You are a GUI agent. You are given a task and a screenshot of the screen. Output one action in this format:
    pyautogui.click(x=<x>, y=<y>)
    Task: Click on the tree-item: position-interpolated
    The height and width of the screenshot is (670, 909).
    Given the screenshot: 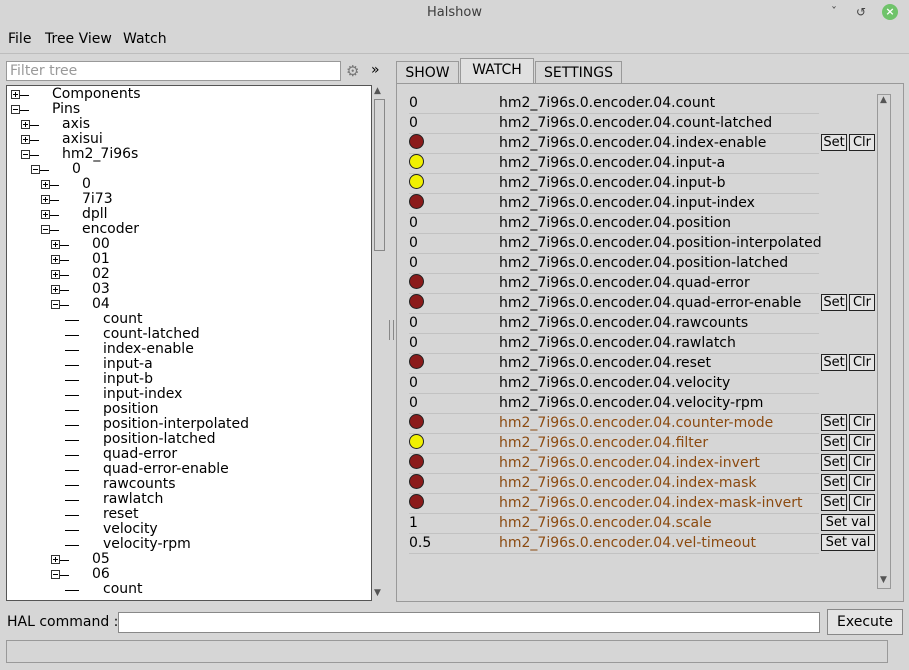 What is the action you would take?
    pyautogui.click(x=187, y=424)
    